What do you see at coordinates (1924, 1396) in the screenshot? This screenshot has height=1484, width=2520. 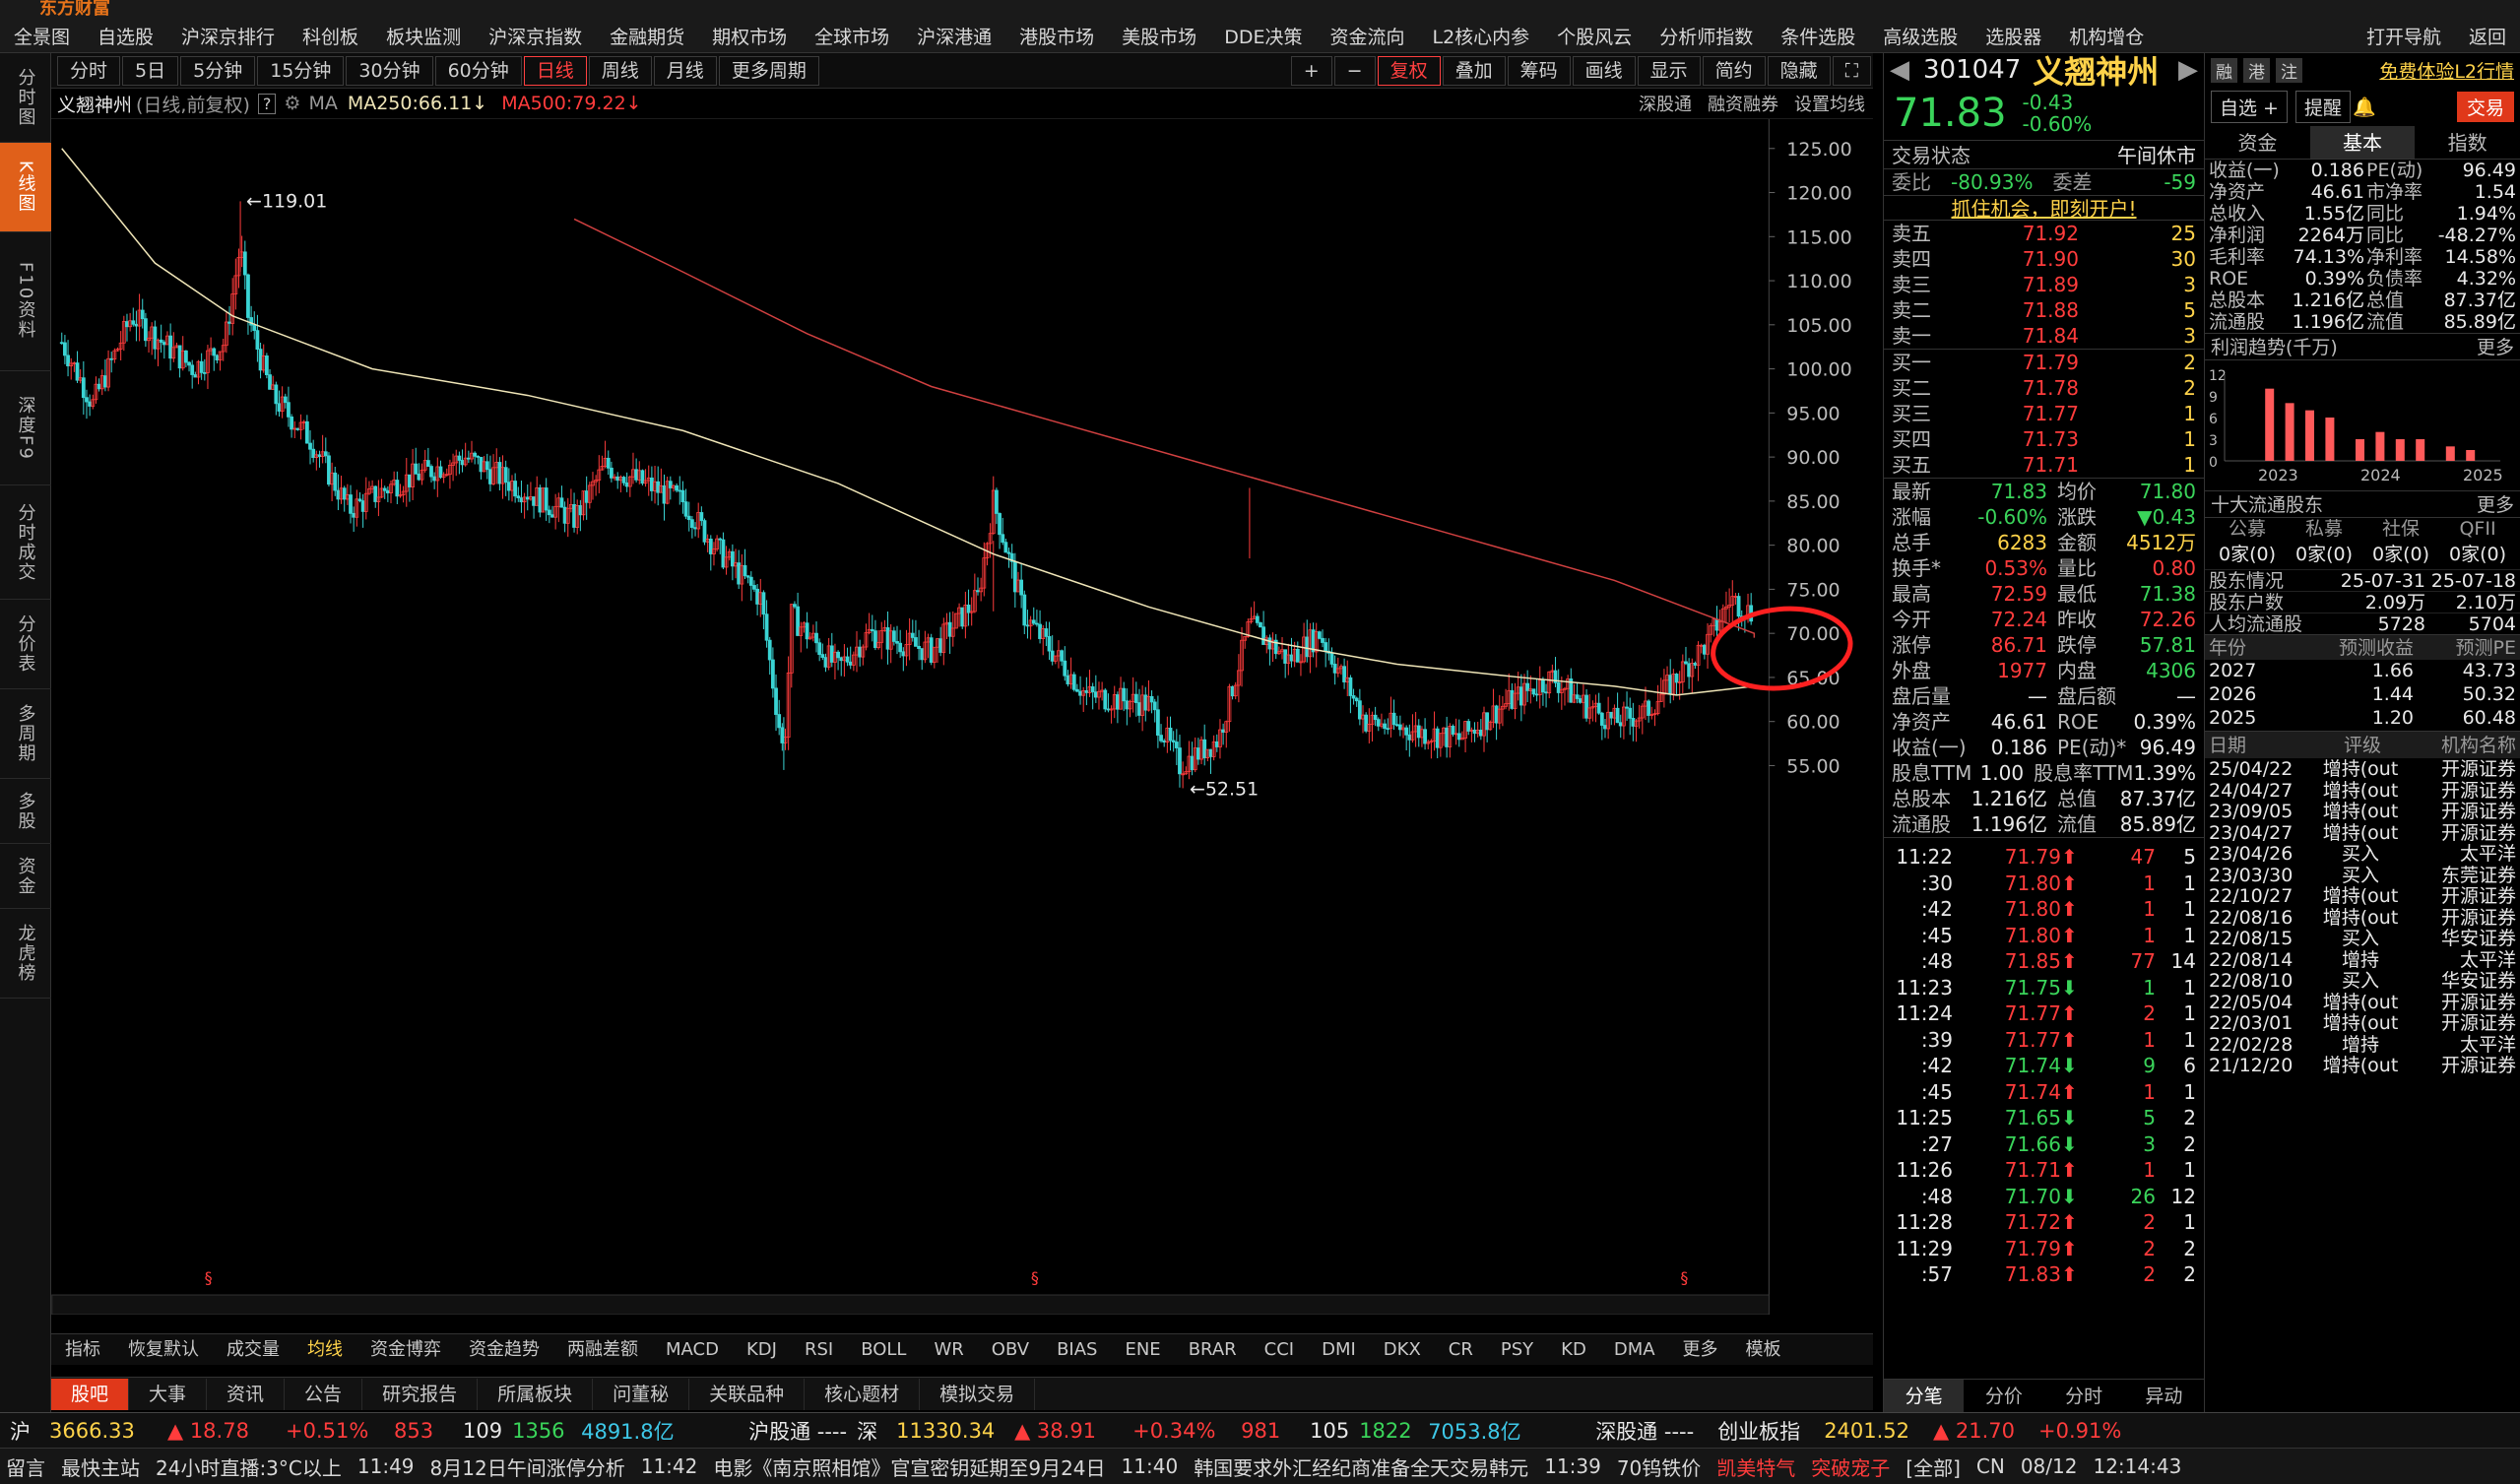 I see `quote-tab-0: 分笔` at bounding box center [1924, 1396].